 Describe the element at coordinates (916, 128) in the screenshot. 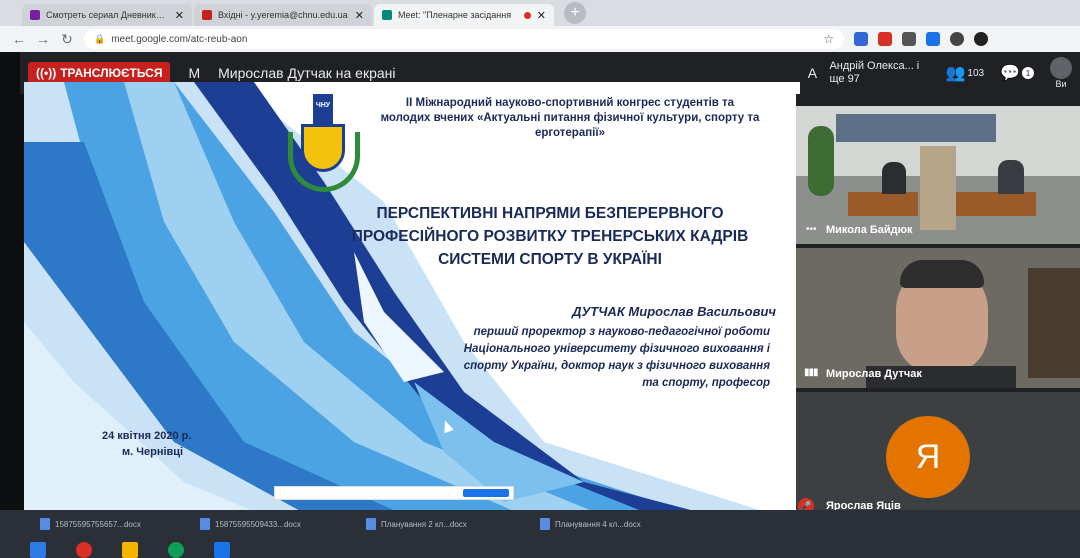

I see `wall-photos` at that location.